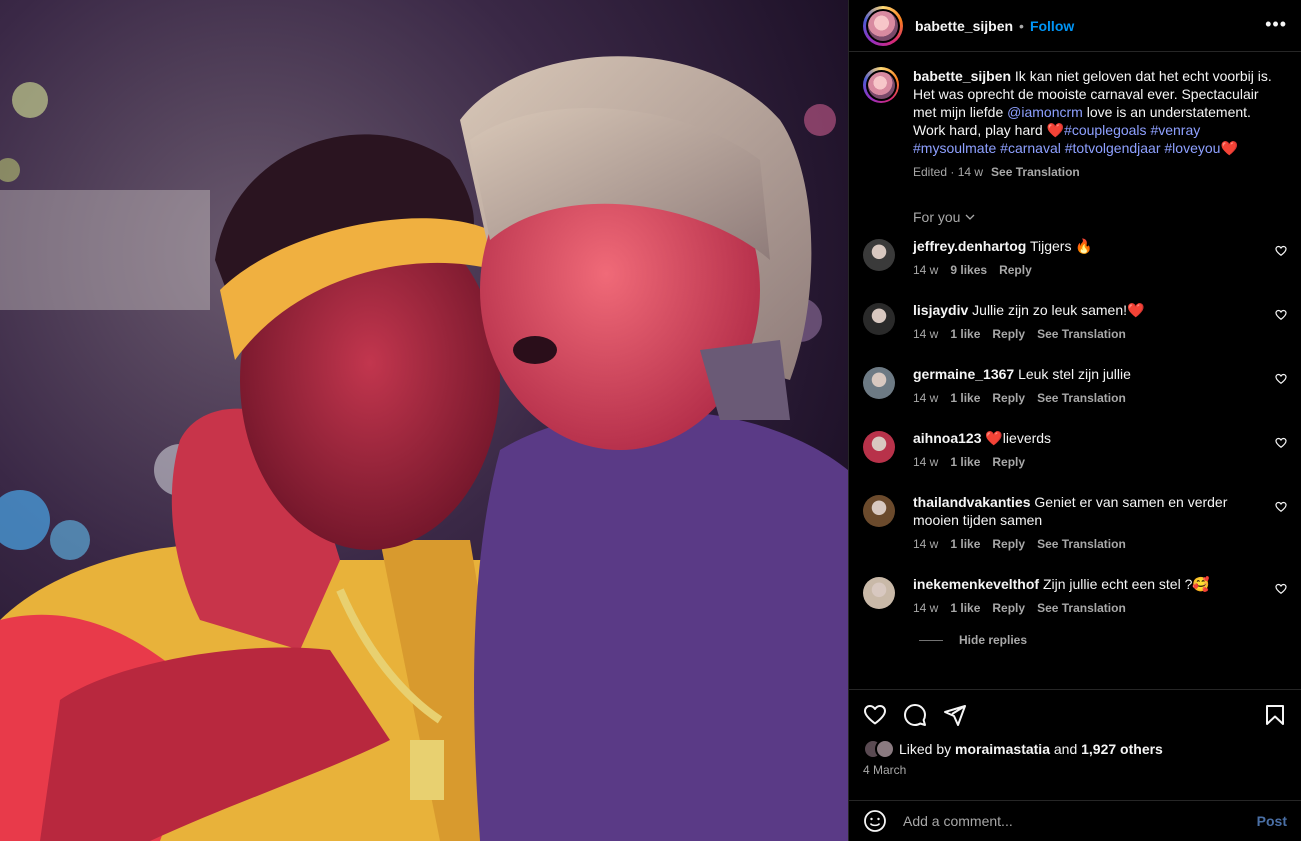  Describe the element at coordinates (927, 749) in the screenshot. I see `liked-by-prefix: Liked by` at that location.